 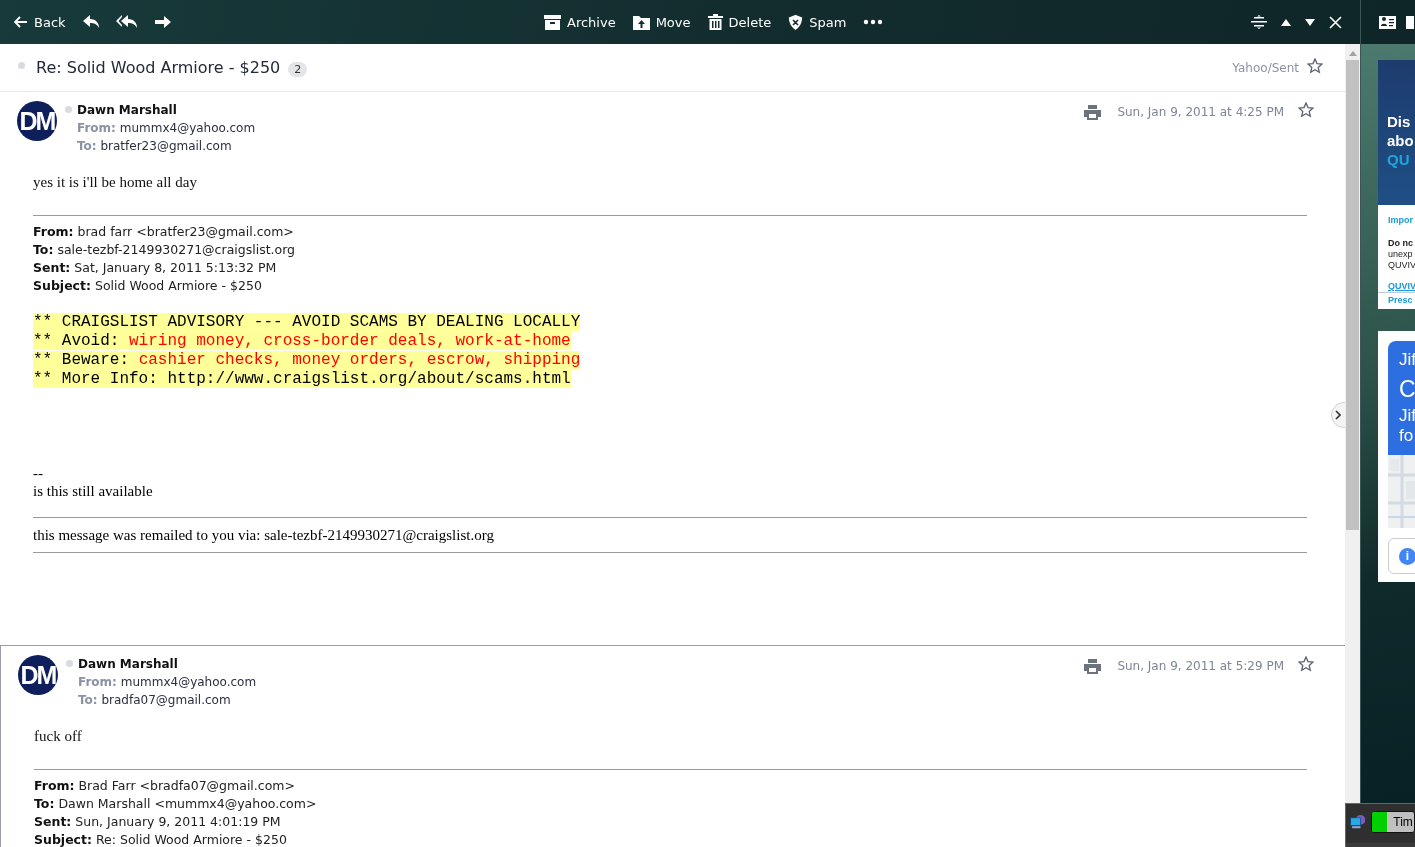 What do you see at coordinates (264, 535) in the screenshot?
I see `remail-notice: this message was remailed to you via: sale-tezbf-2149930271@craigslist.org` at bounding box center [264, 535].